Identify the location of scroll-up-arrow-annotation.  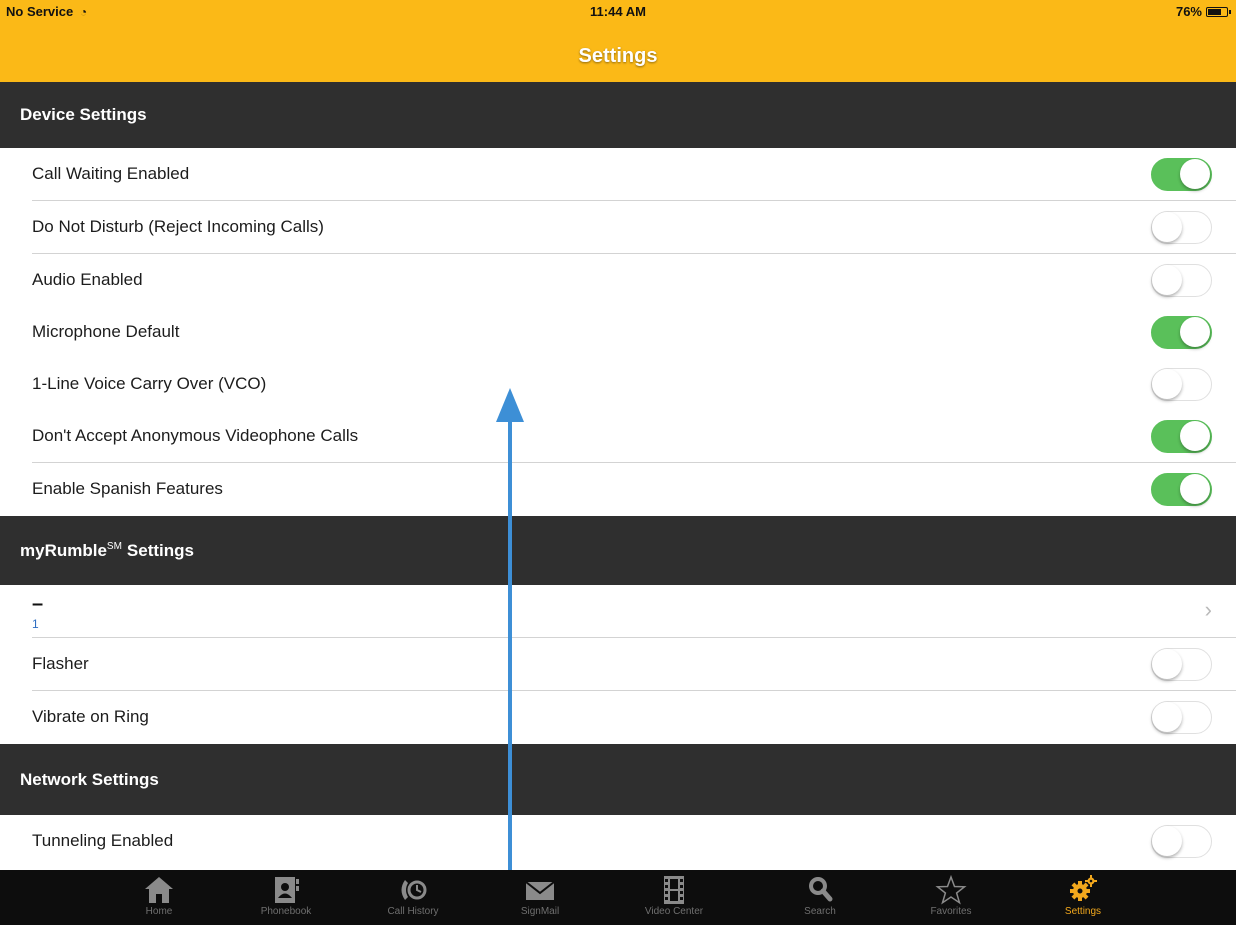
(510, 629).